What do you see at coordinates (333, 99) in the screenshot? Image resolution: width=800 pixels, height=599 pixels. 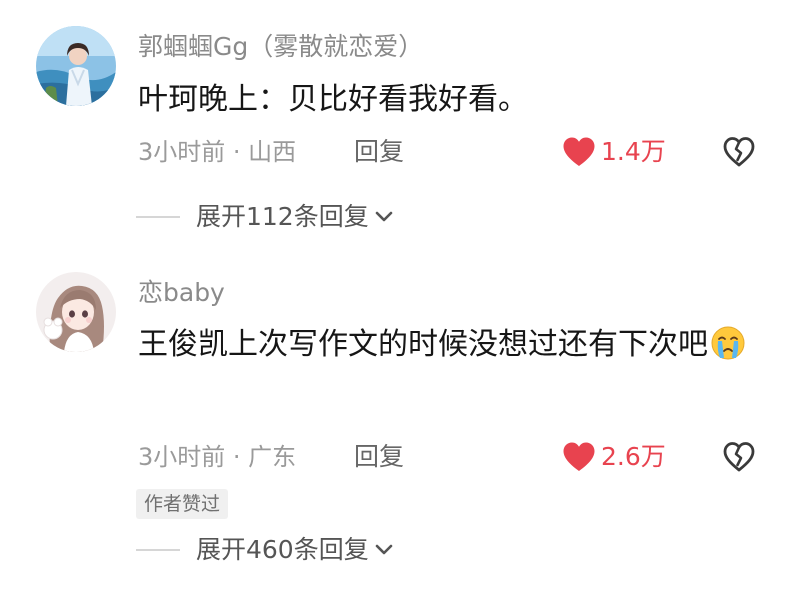 I see `comment-text: 叶珂晚上：贝比好看我好看。` at bounding box center [333, 99].